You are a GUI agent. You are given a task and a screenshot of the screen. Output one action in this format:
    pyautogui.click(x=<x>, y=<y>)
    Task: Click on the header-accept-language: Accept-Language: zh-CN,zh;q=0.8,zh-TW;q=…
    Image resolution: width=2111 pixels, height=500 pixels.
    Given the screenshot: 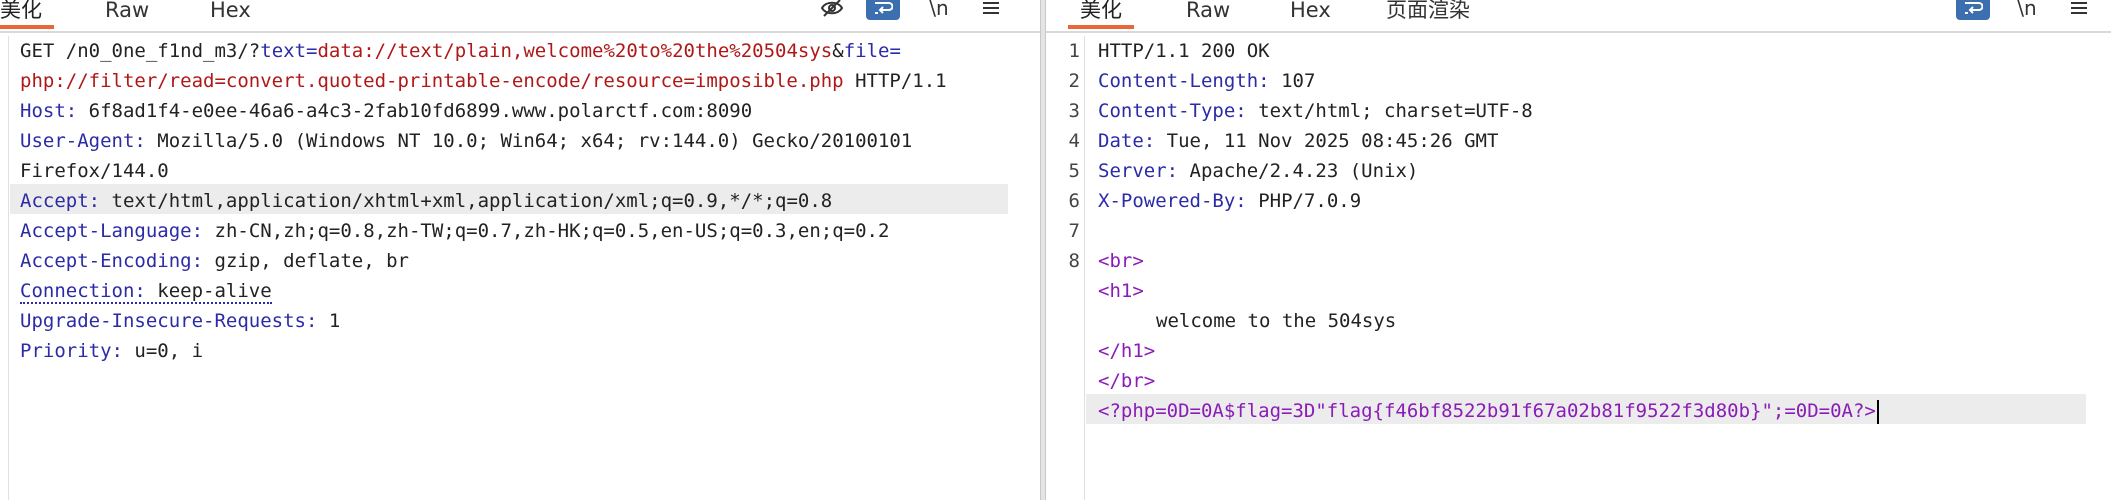 What is the action you would take?
    pyautogui.click(x=455, y=231)
    